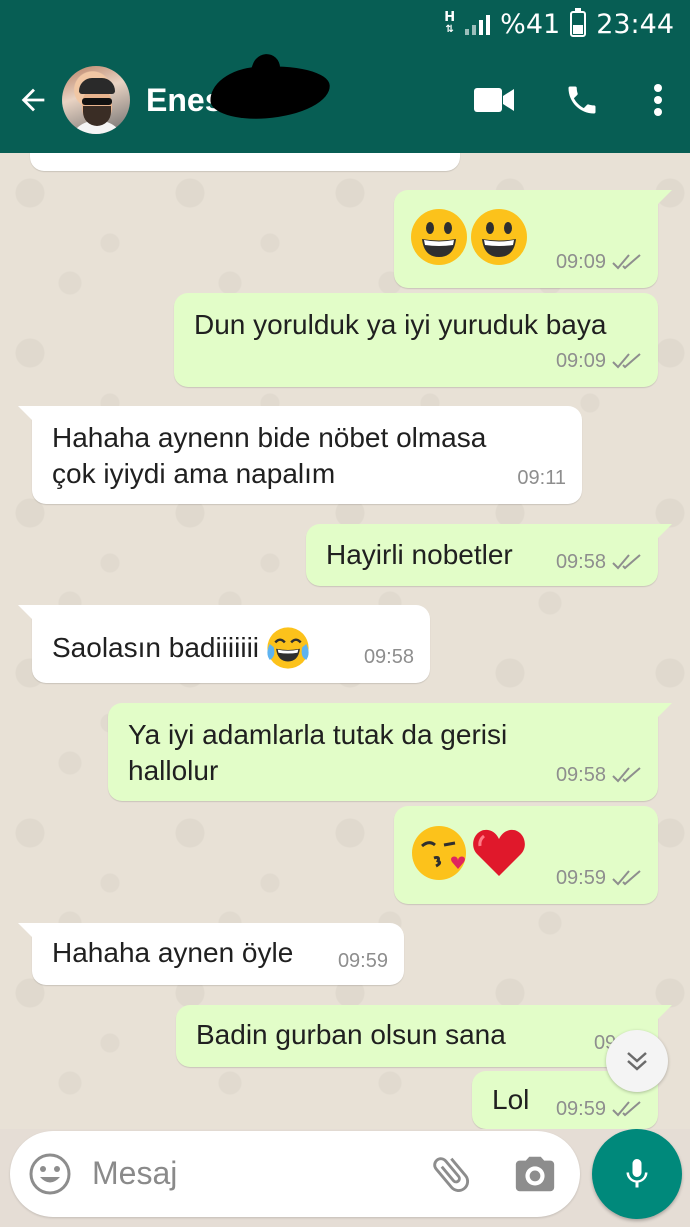  Describe the element at coordinates (96, 100) in the screenshot. I see `avatar` at that location.